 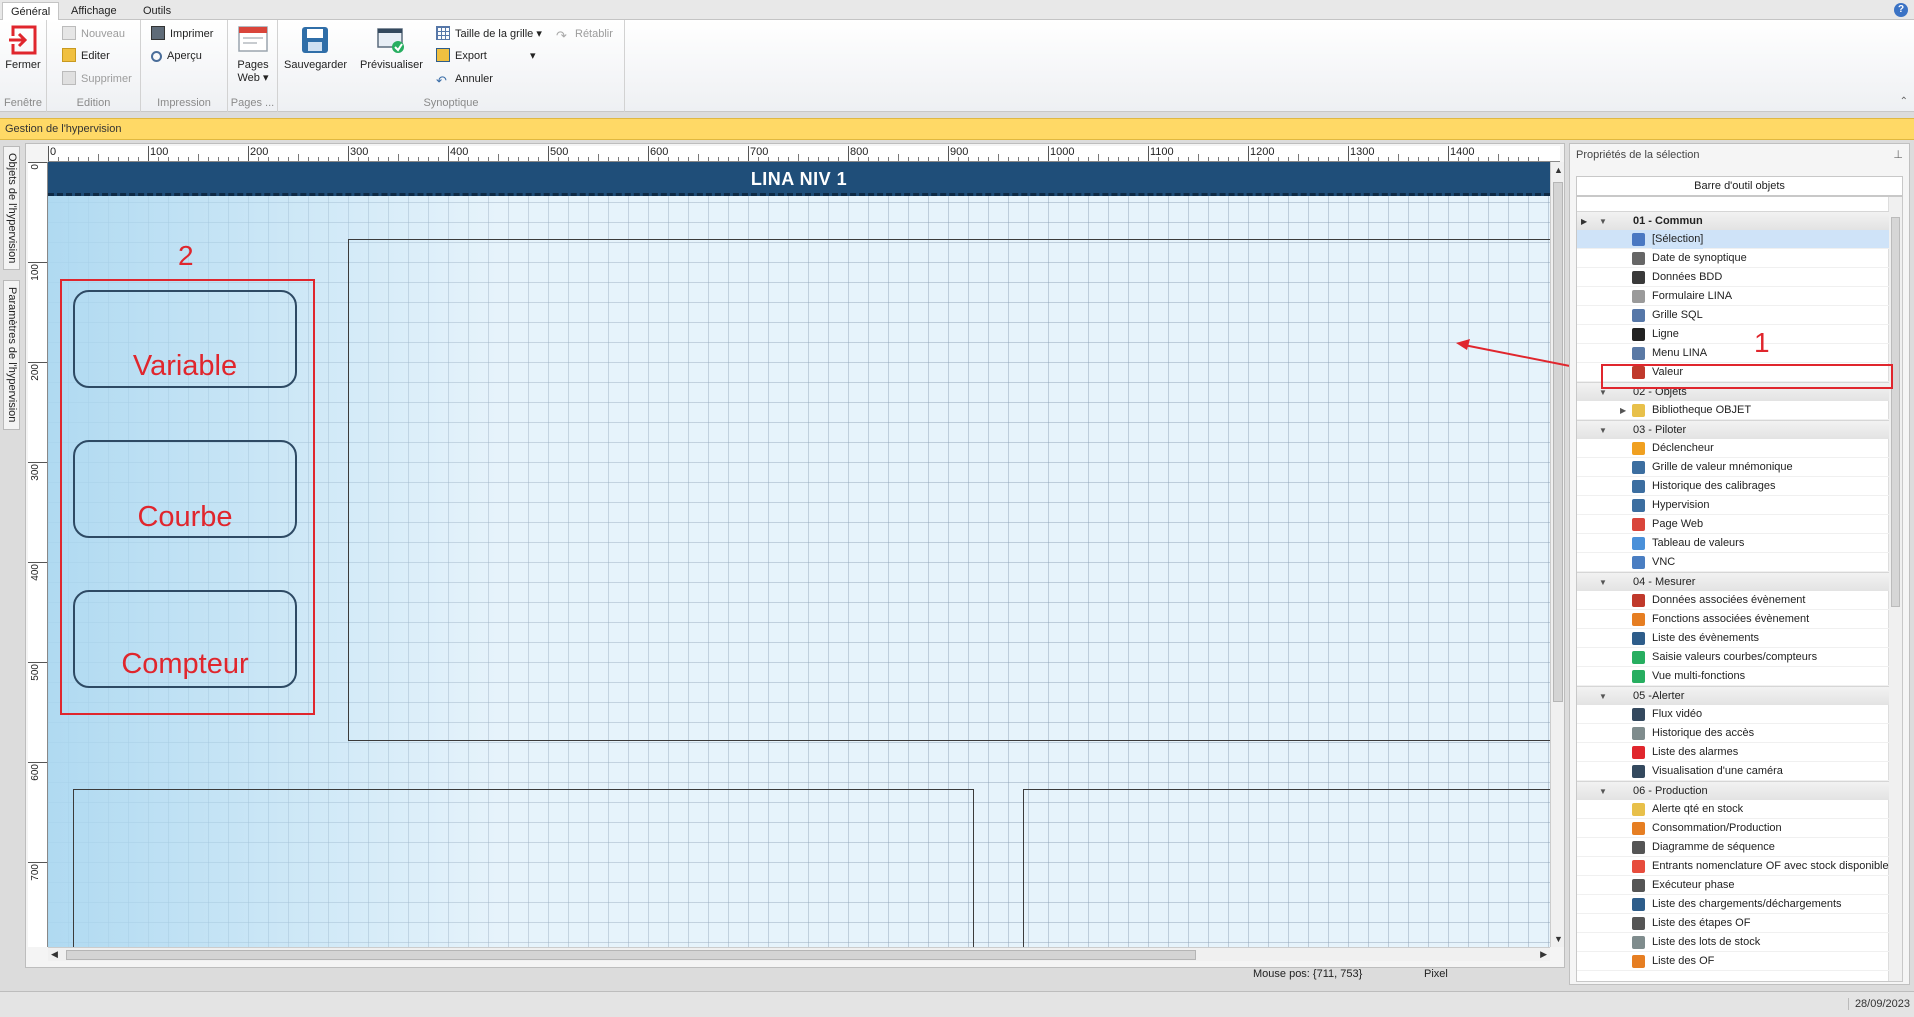 What do you see at coordinates (1733, 733) in the screenshot?
I see `tree-item: Historique des accès` at bounding box center [1733, 733].